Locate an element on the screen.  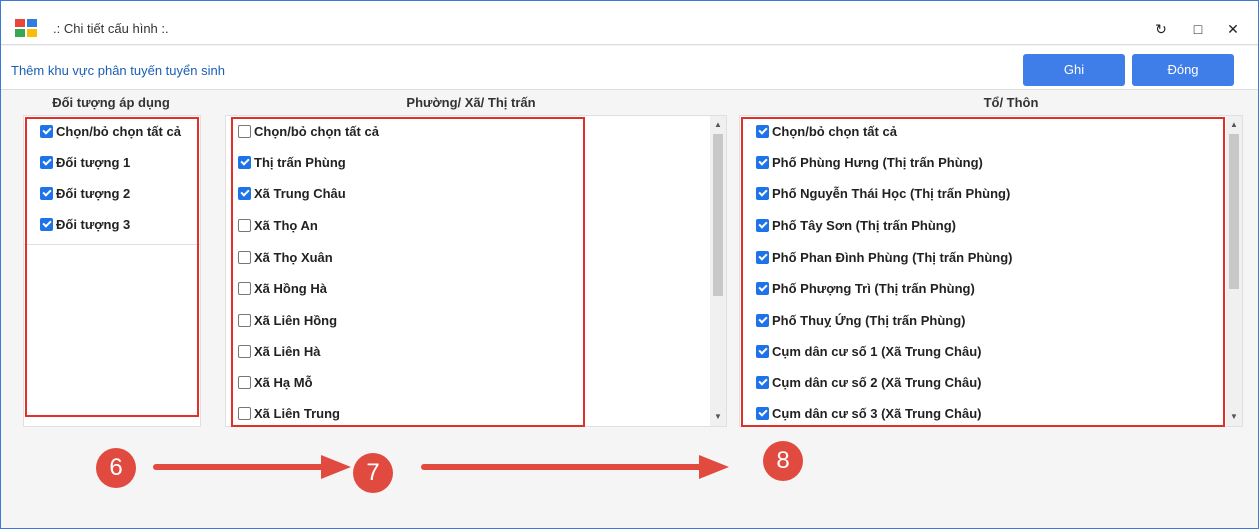
phuong-xa-item: Thị trấn Phùng is located at coordinates (292, 162).